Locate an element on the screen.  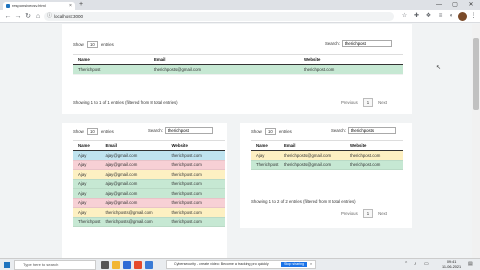
volume-icon: ♪ is located at coordinates (415, 264).